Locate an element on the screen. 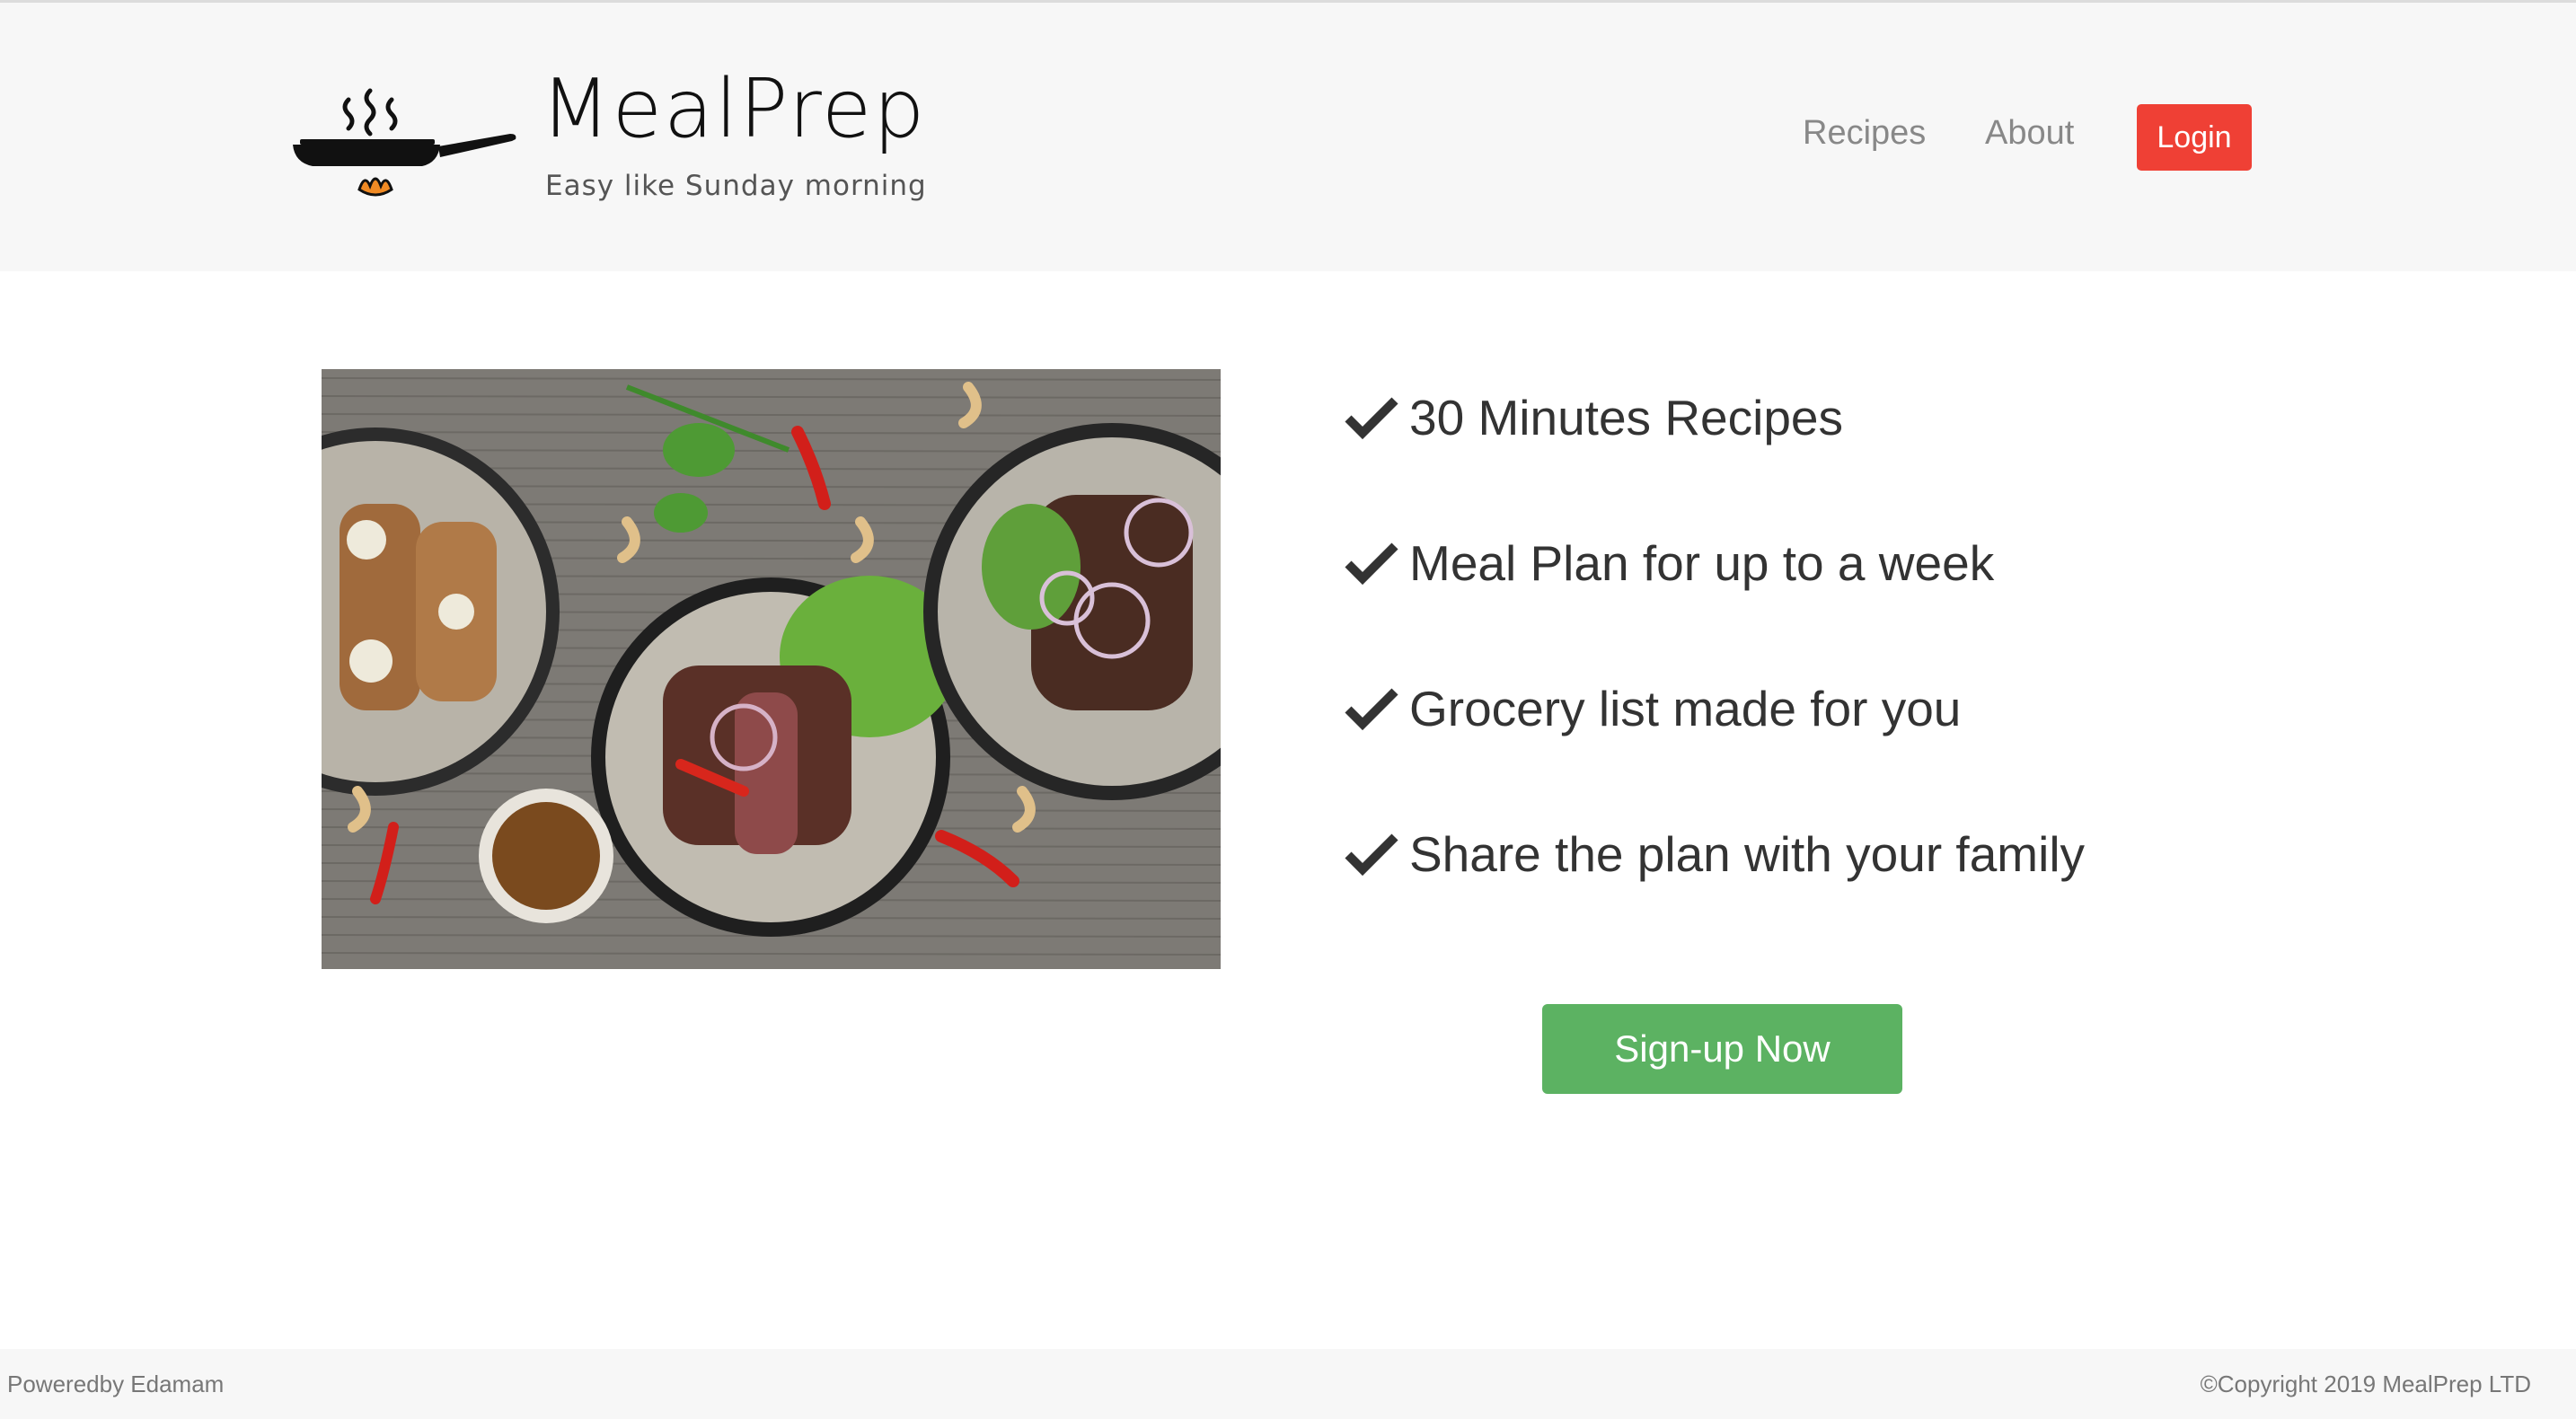 This screenshot has height=1419, width=2576. feature-item: Share the plan with your family is located at coordinates (1794, 855).